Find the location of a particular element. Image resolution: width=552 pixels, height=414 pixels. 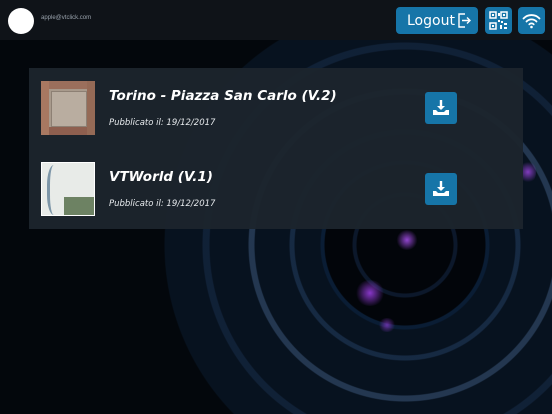

top-bar: apple@vtclick.com Logout is located at coordinates (276, 20).